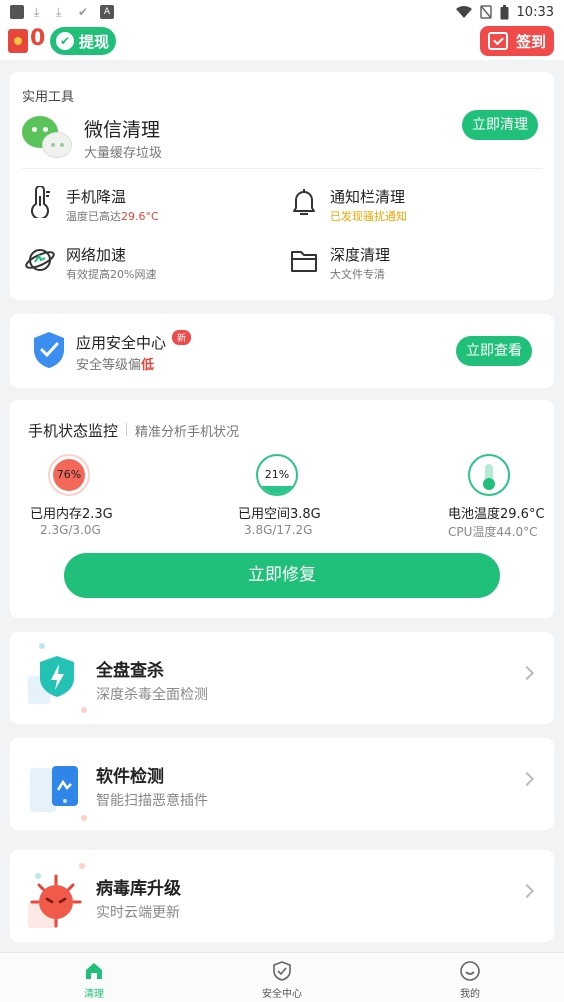 Image resolution: width=564 pixels, height=1002 pixels. What do you see at coordinates (418, 202) in the screenshot?
I see `tool-notification-clean: 通知栏清理 已发现骚扰通知` at bounding box center [418, 202].